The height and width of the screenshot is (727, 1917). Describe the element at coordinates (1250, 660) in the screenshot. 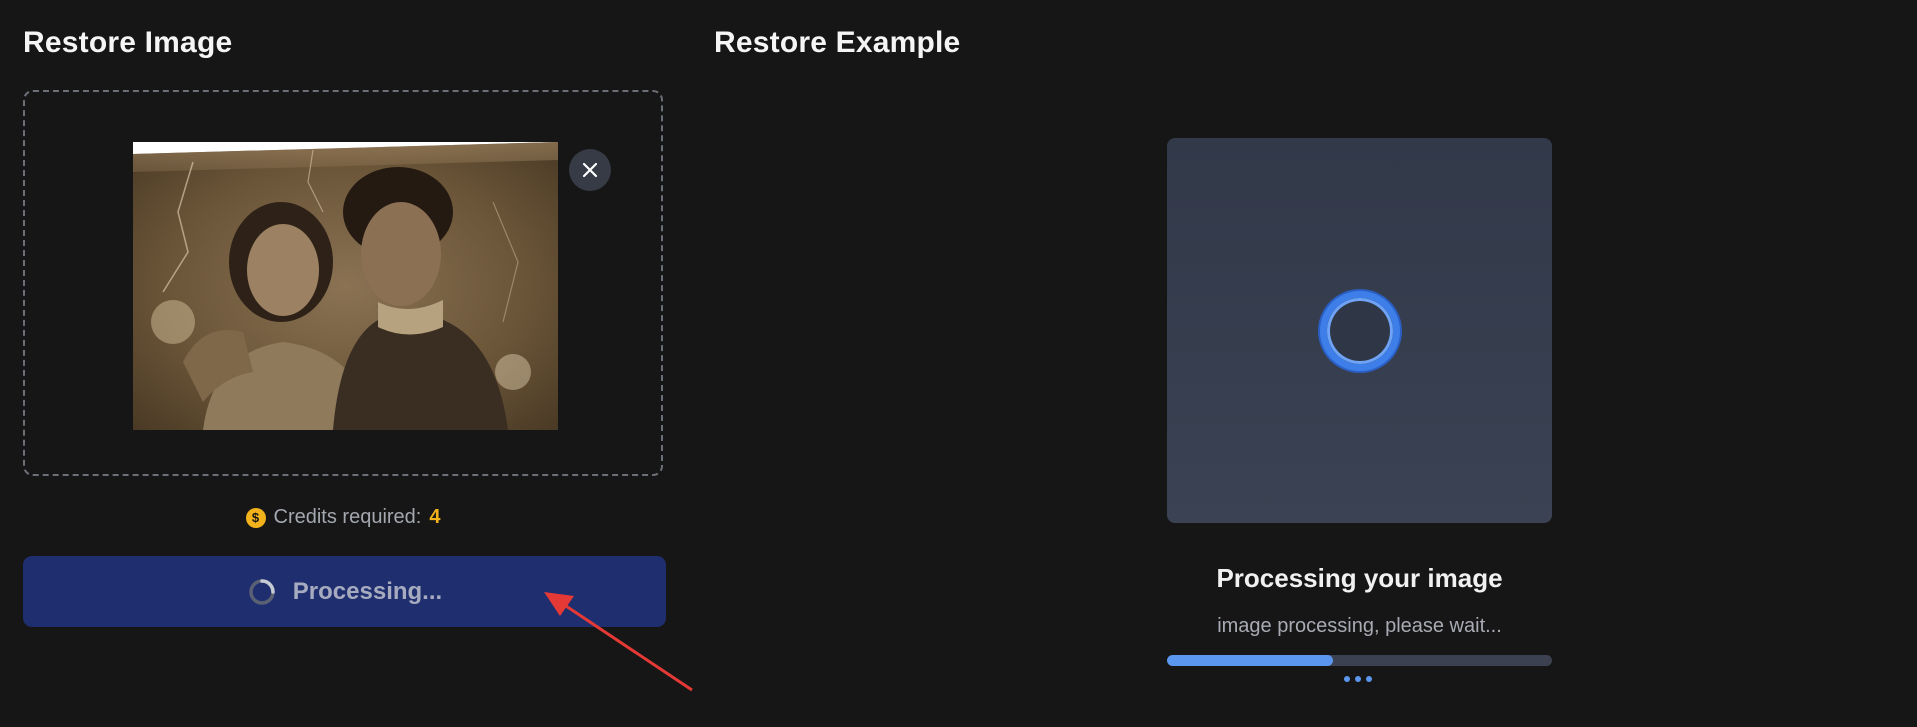

I see `progress-bar-fill` at that location.